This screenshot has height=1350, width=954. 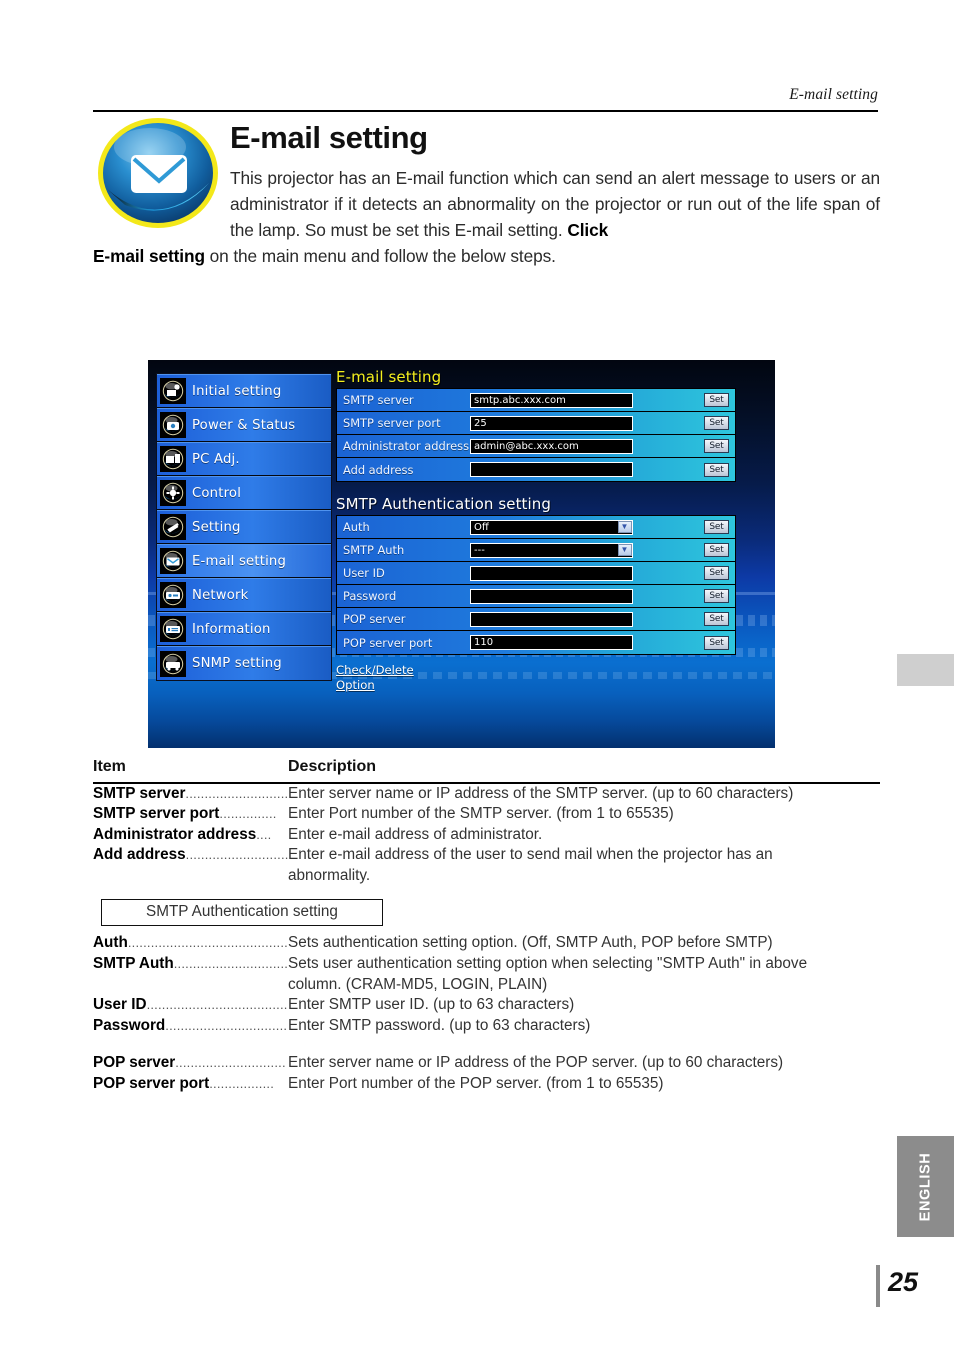 I want to click on input-user-id, so click(x=551, y=573).